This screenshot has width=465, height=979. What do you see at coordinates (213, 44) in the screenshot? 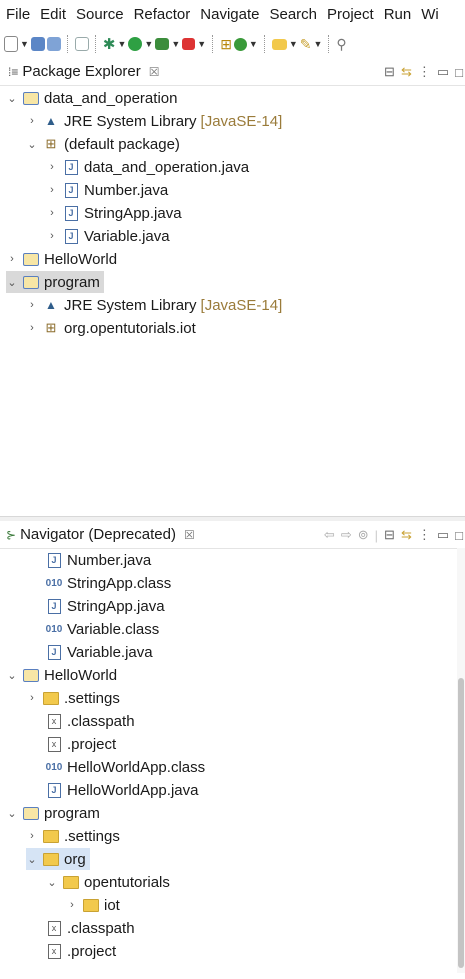
I see `toolbar-separator` at bounding box center [213, 44].